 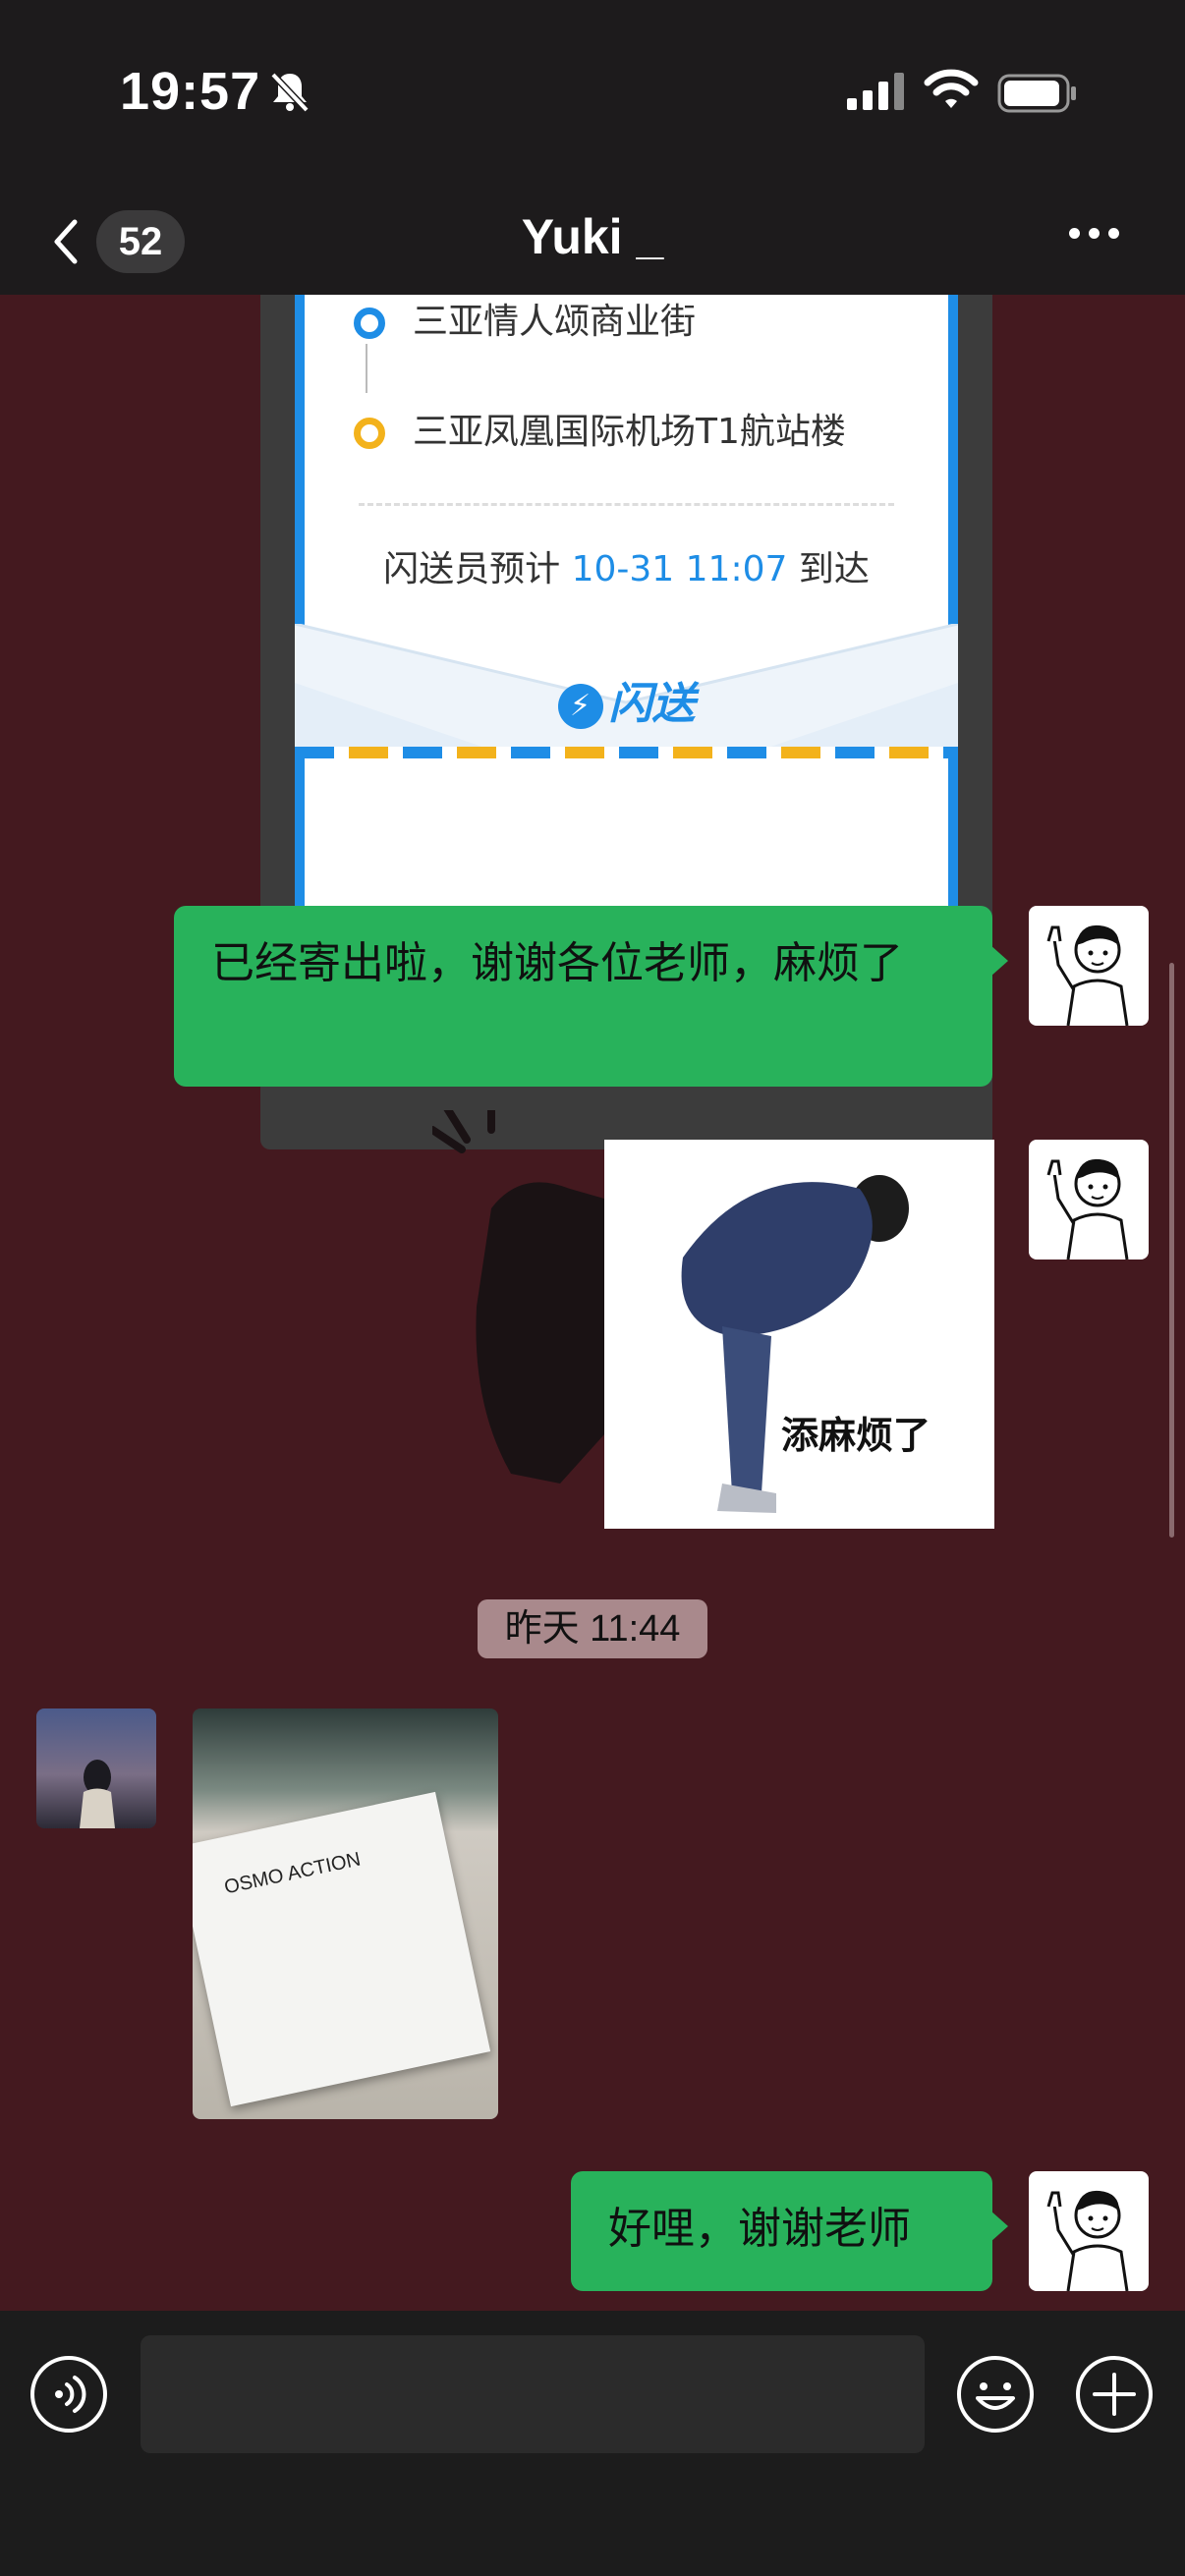 What do you see at coordinates (591, 996) in the screenshot?
I see `message-bubble-sent: 已经寄出啦，谢谢各位老师，麻烦了` at bounding box center [591, 996].